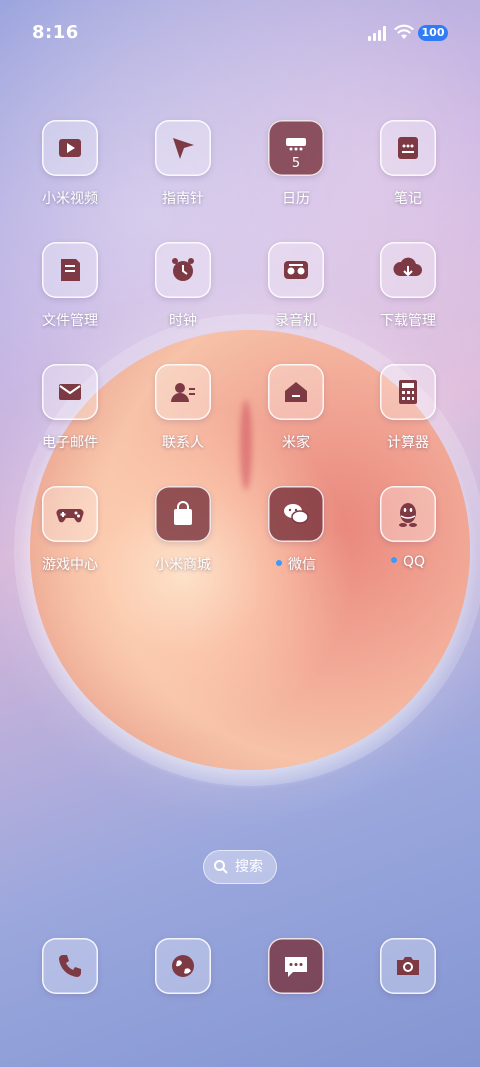 The width and height of the screenshot is (480, 1067). I want to click on dock-camera, so click(408, 966).